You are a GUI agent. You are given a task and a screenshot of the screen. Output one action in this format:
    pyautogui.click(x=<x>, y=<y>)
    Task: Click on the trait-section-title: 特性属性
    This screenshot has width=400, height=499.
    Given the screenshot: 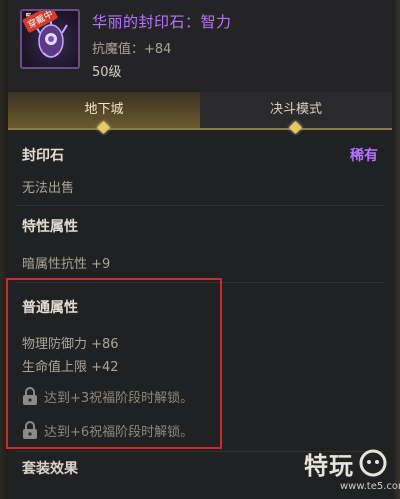 What is the action you would take?
    pyautogui.click(x=50, y=227)
    